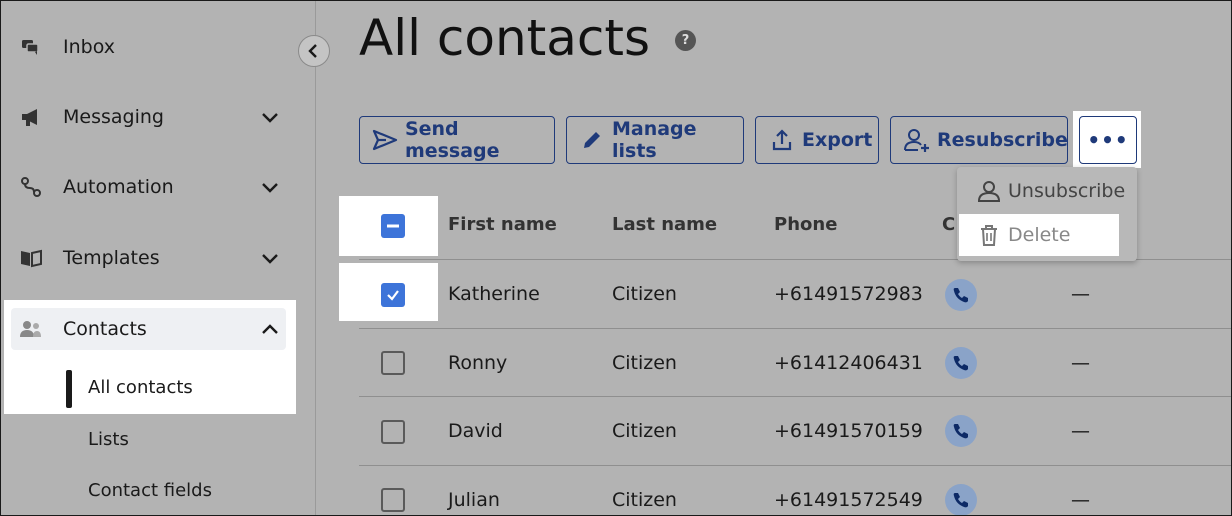 The height and width of the screenshot is (516, 1232). I want to click on sidebar-item-label: Templates, so click(111, 258).